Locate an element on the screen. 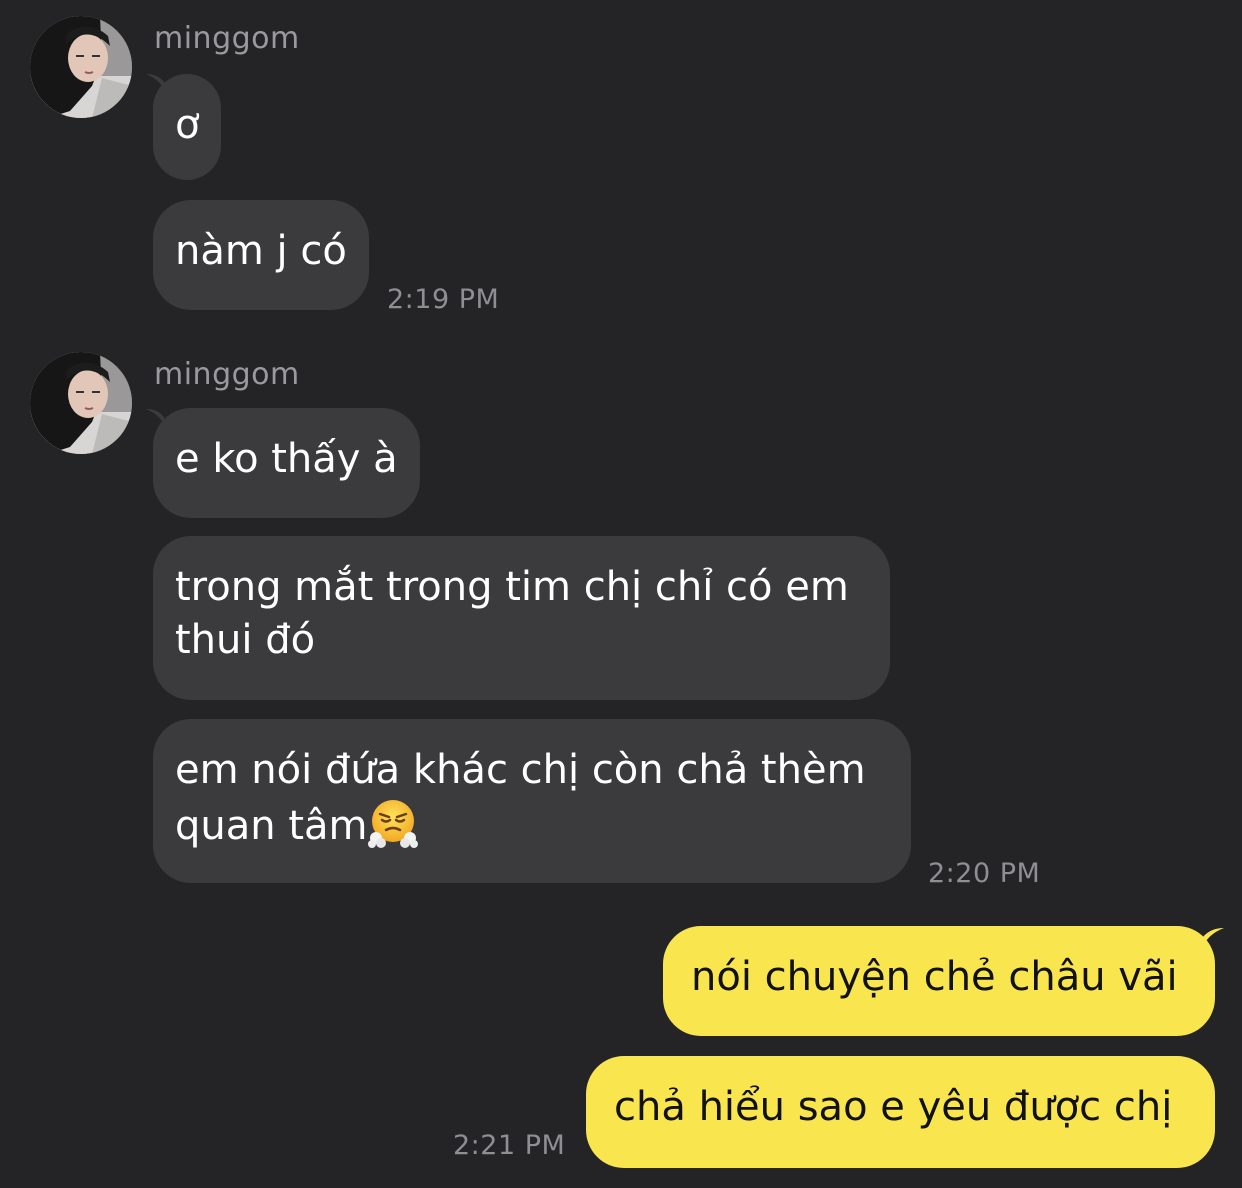  message-bubble: ơ is located at coordinates (187, 127).